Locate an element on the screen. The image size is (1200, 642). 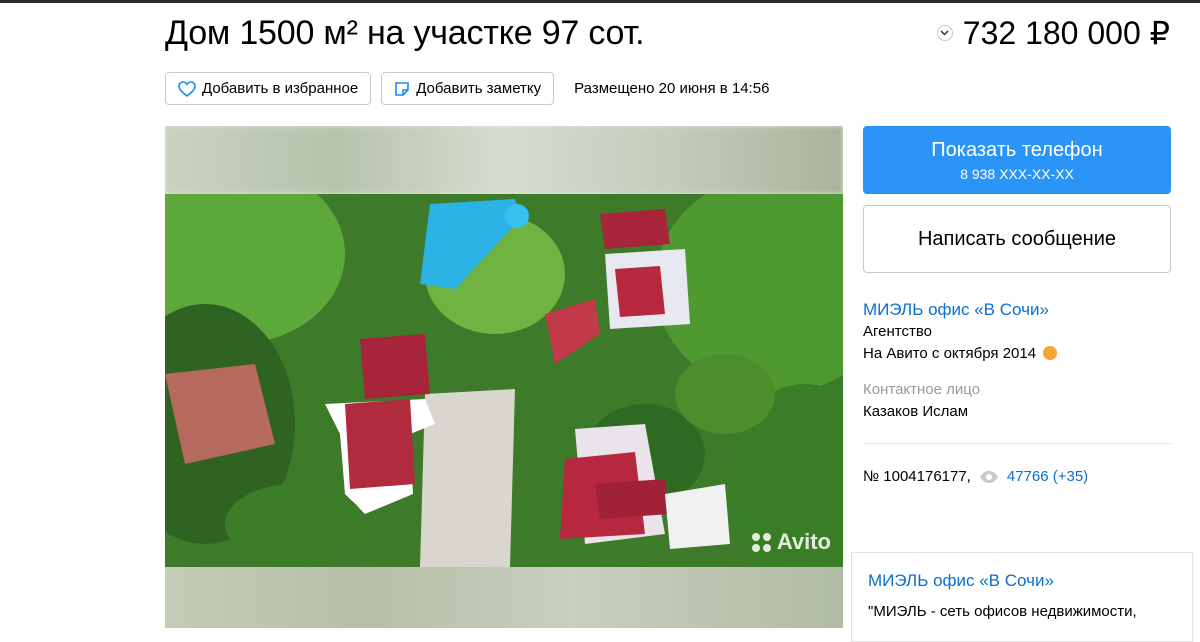
gallery-blurred-bottom is located at coordinates (504, 597).